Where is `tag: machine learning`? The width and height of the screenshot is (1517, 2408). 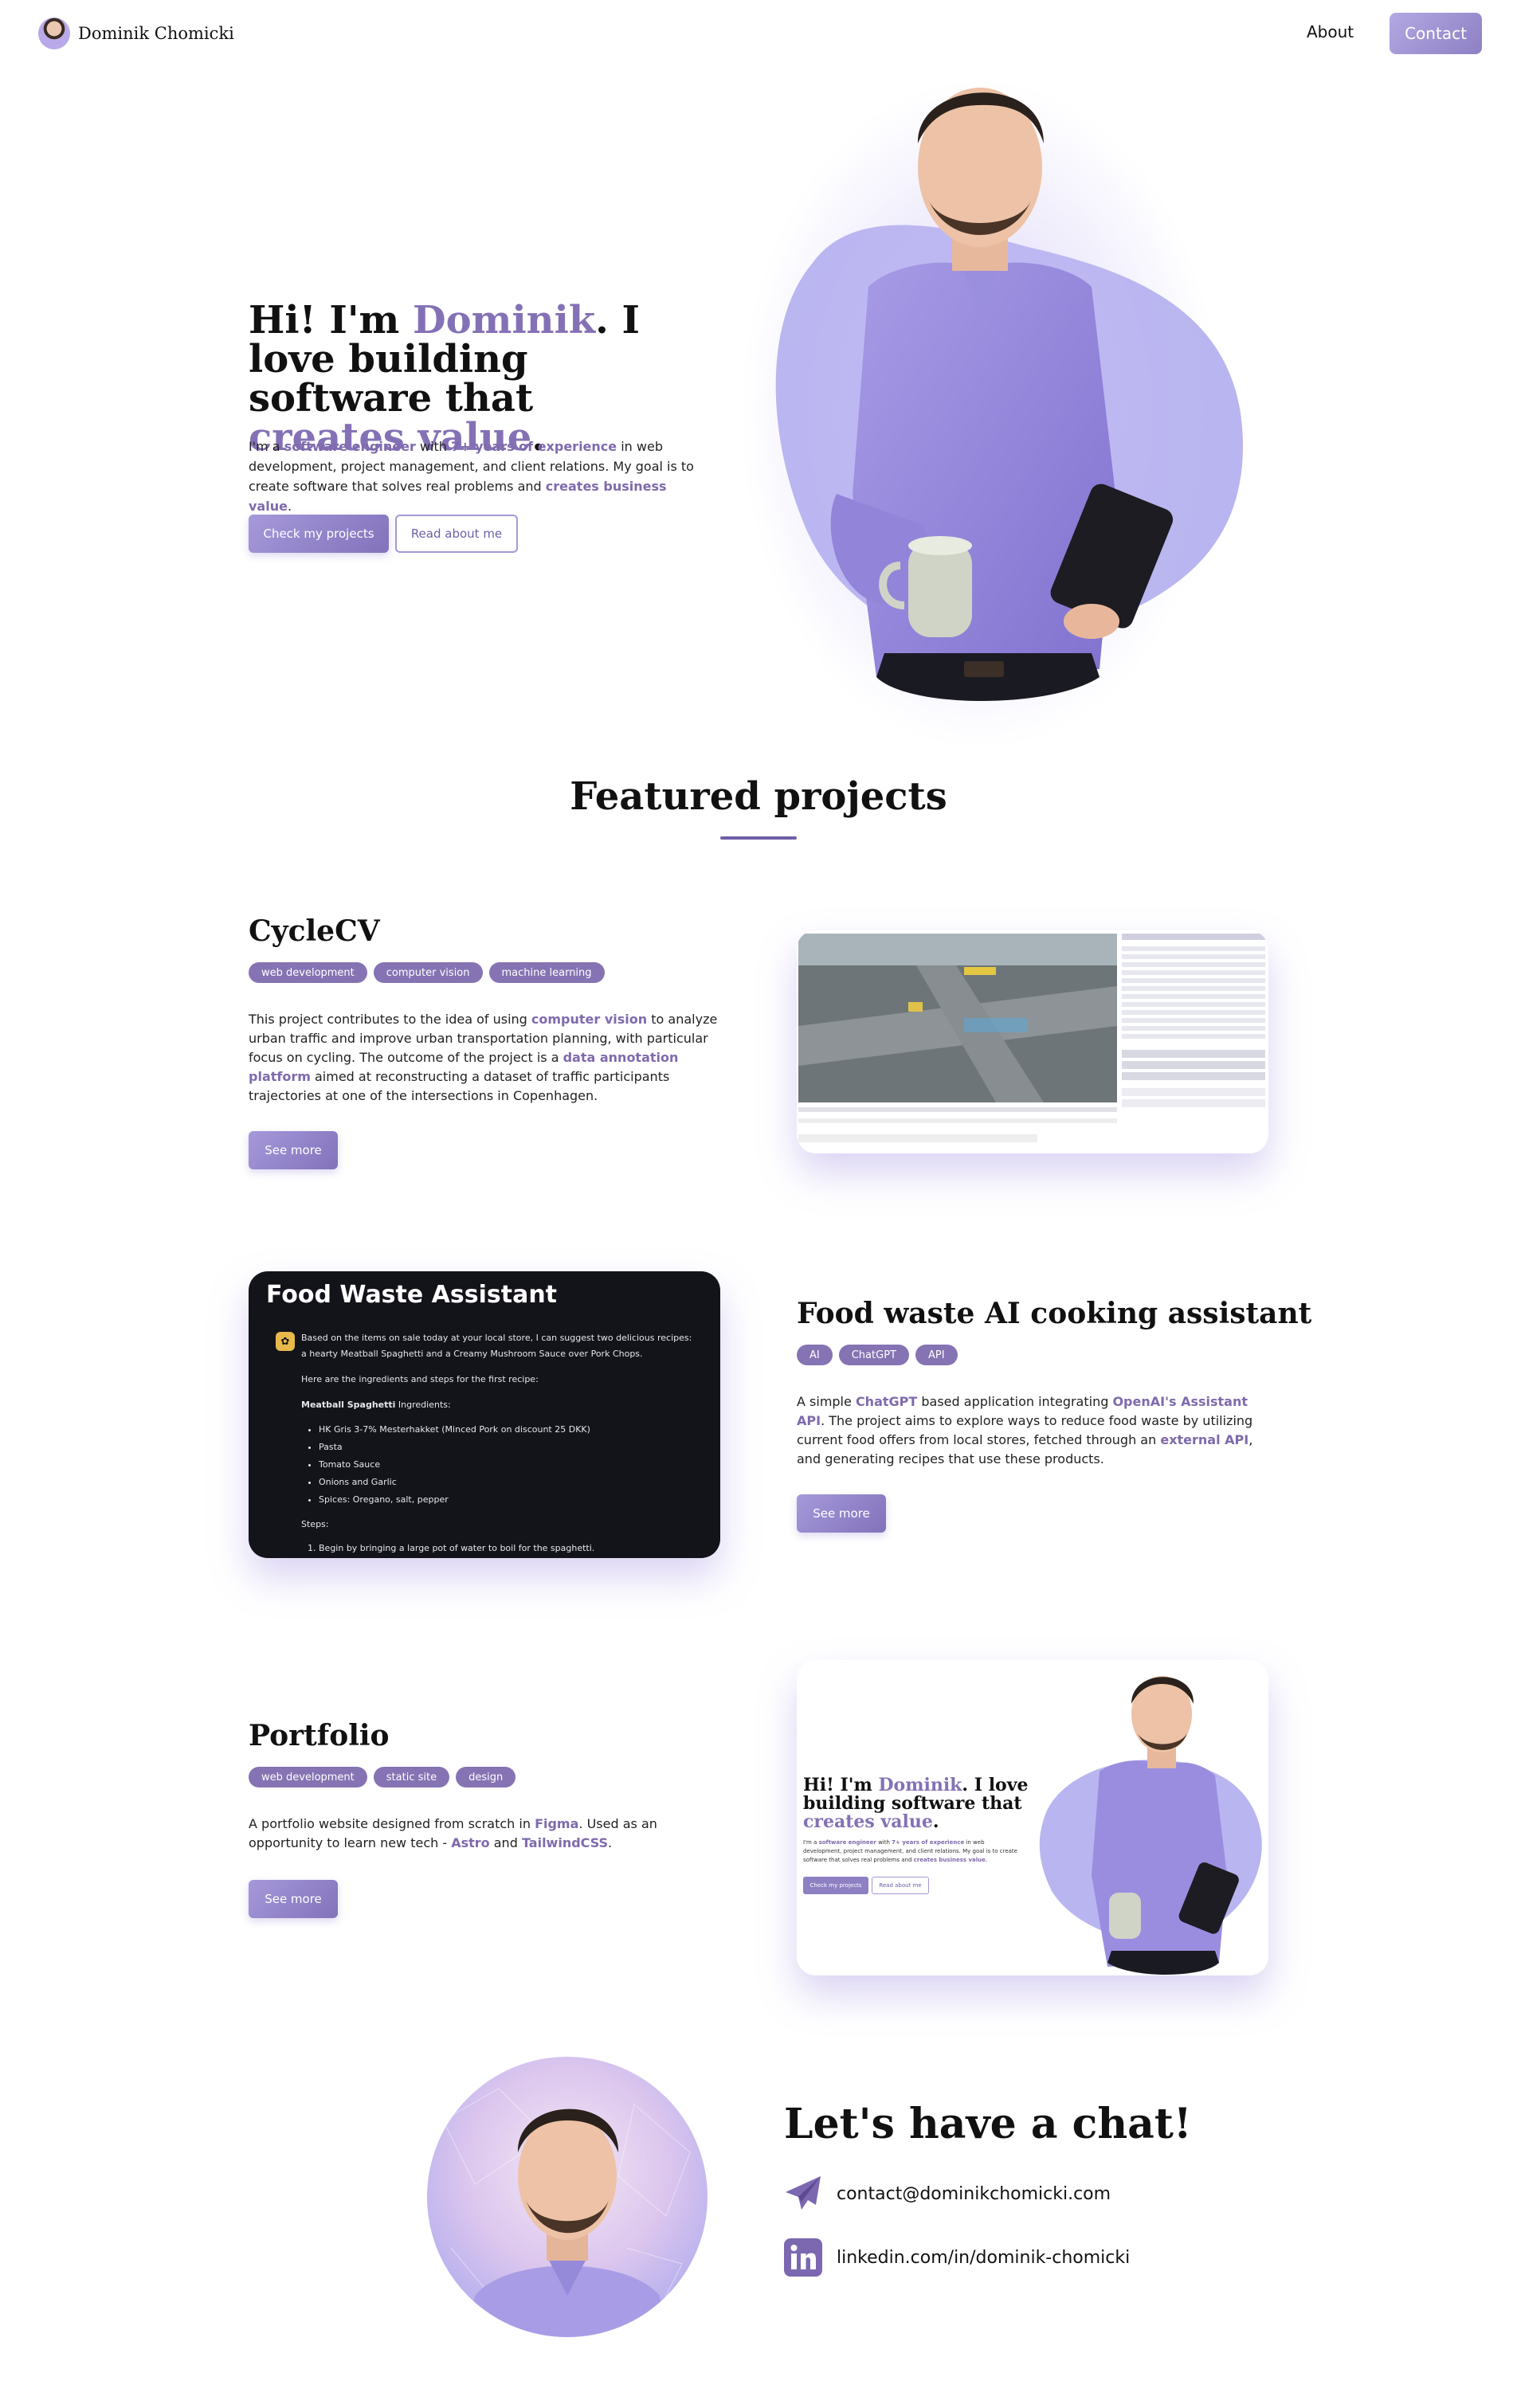
tag: machine learning is located at coordinates (546, 973).